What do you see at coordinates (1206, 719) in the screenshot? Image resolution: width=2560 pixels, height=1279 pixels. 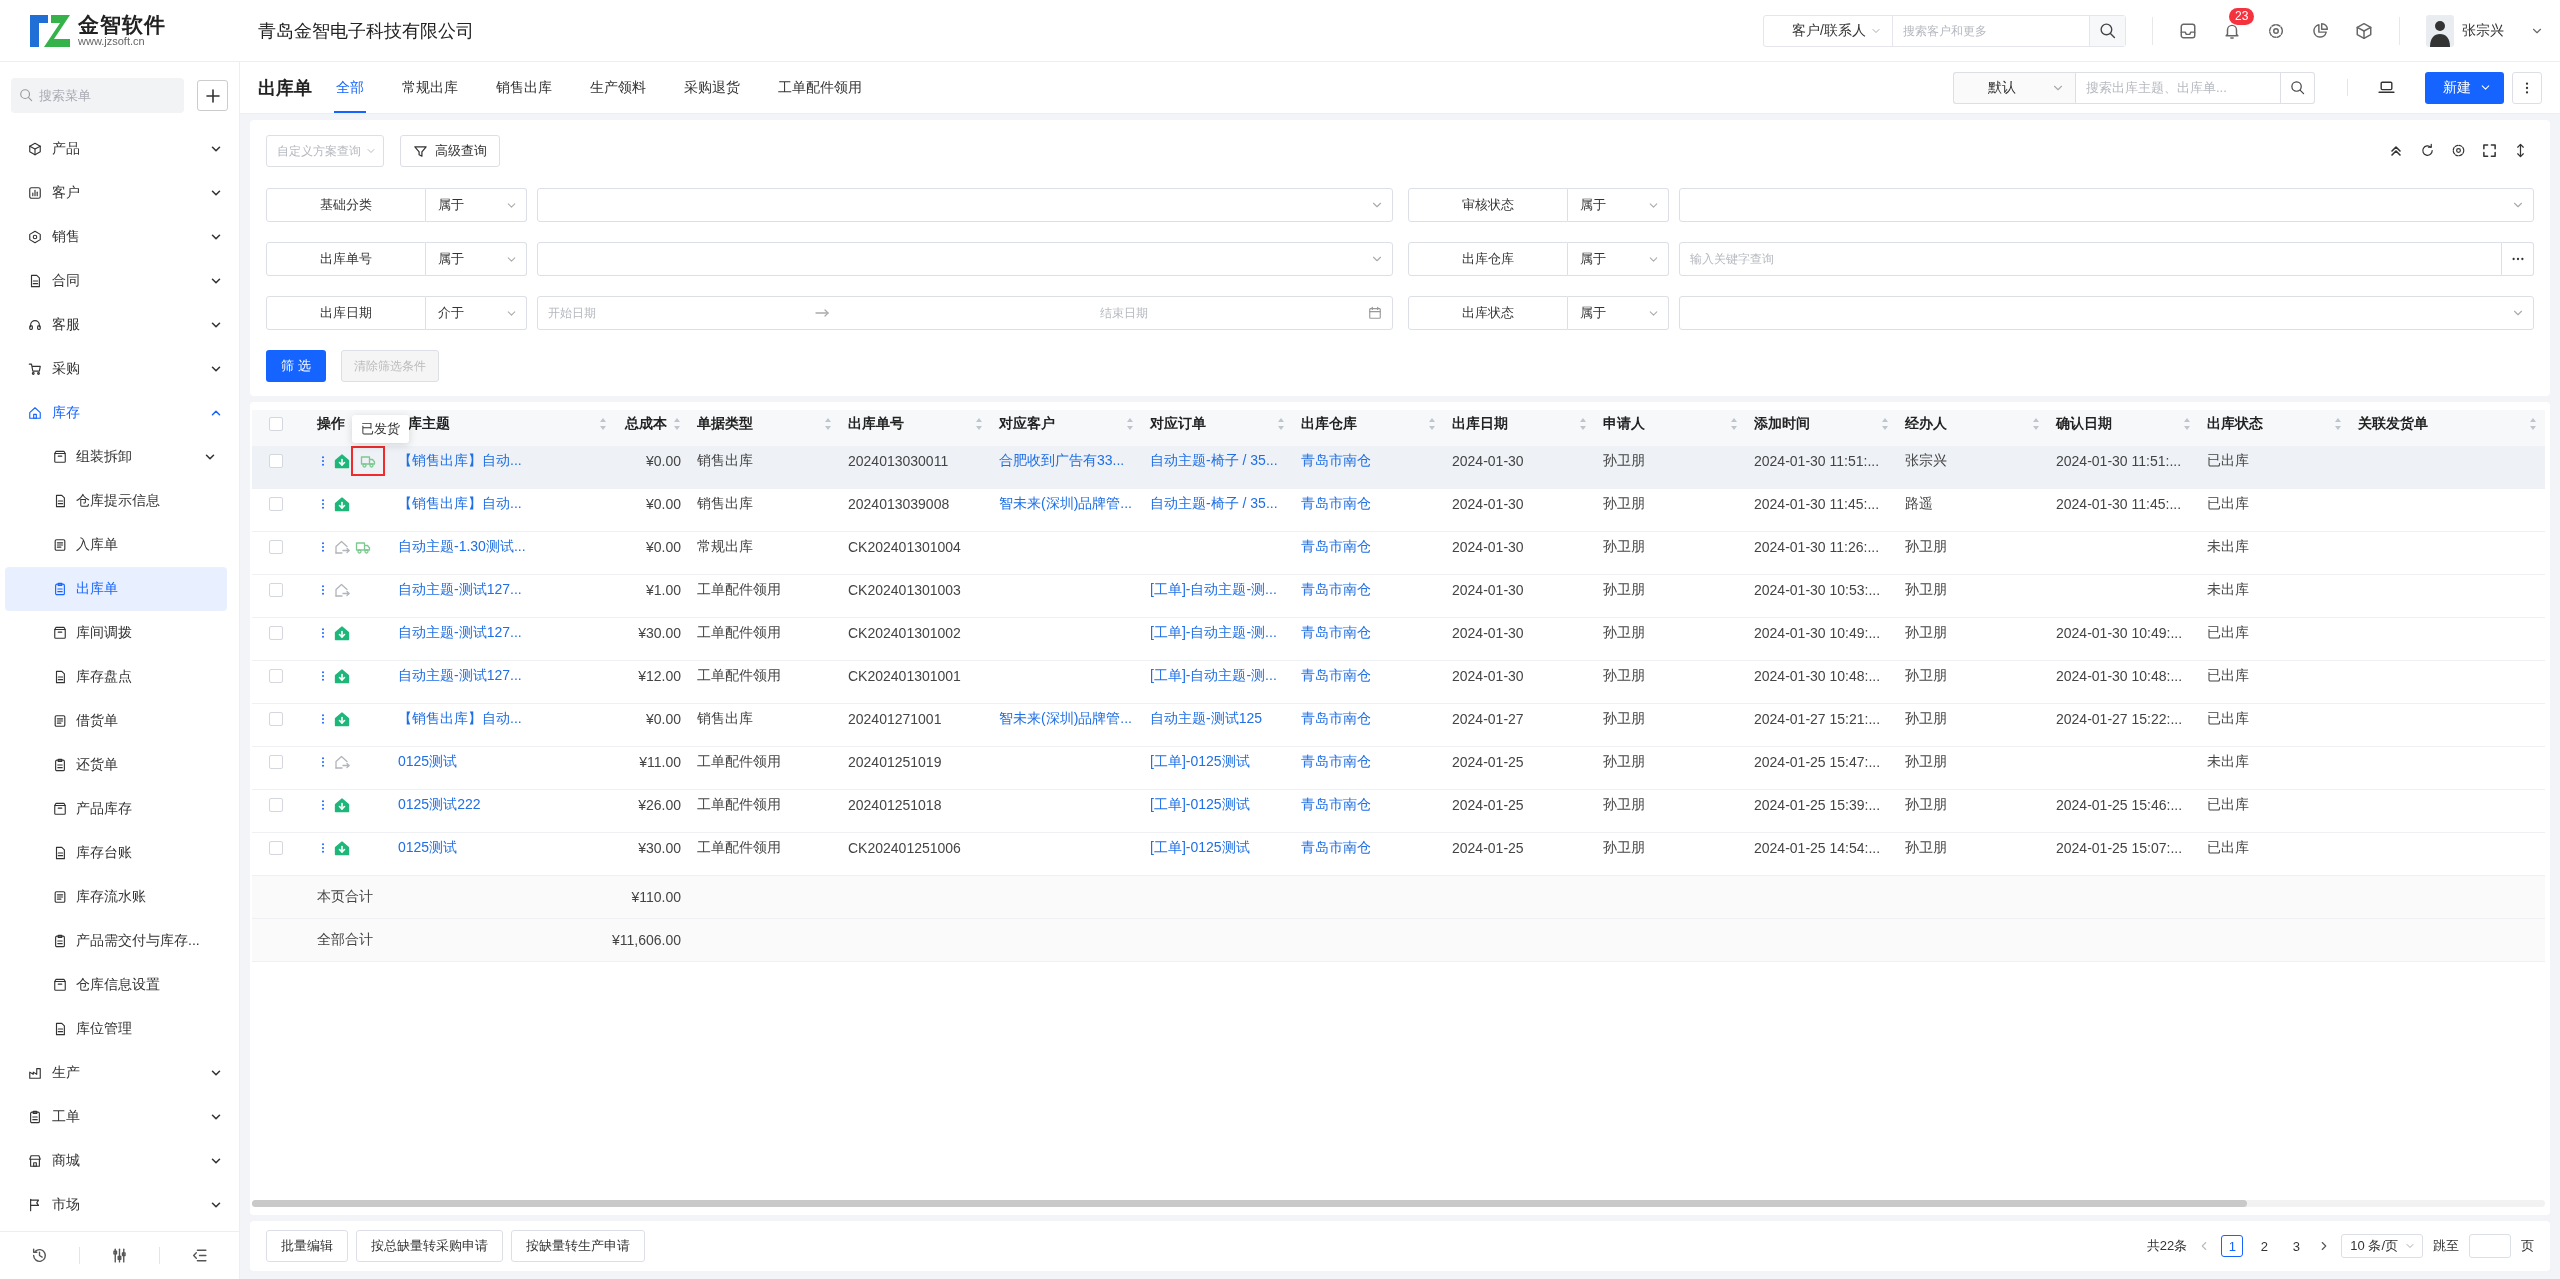 I see `link: 自动主题-测试125` at bounding box center [1206, 719].